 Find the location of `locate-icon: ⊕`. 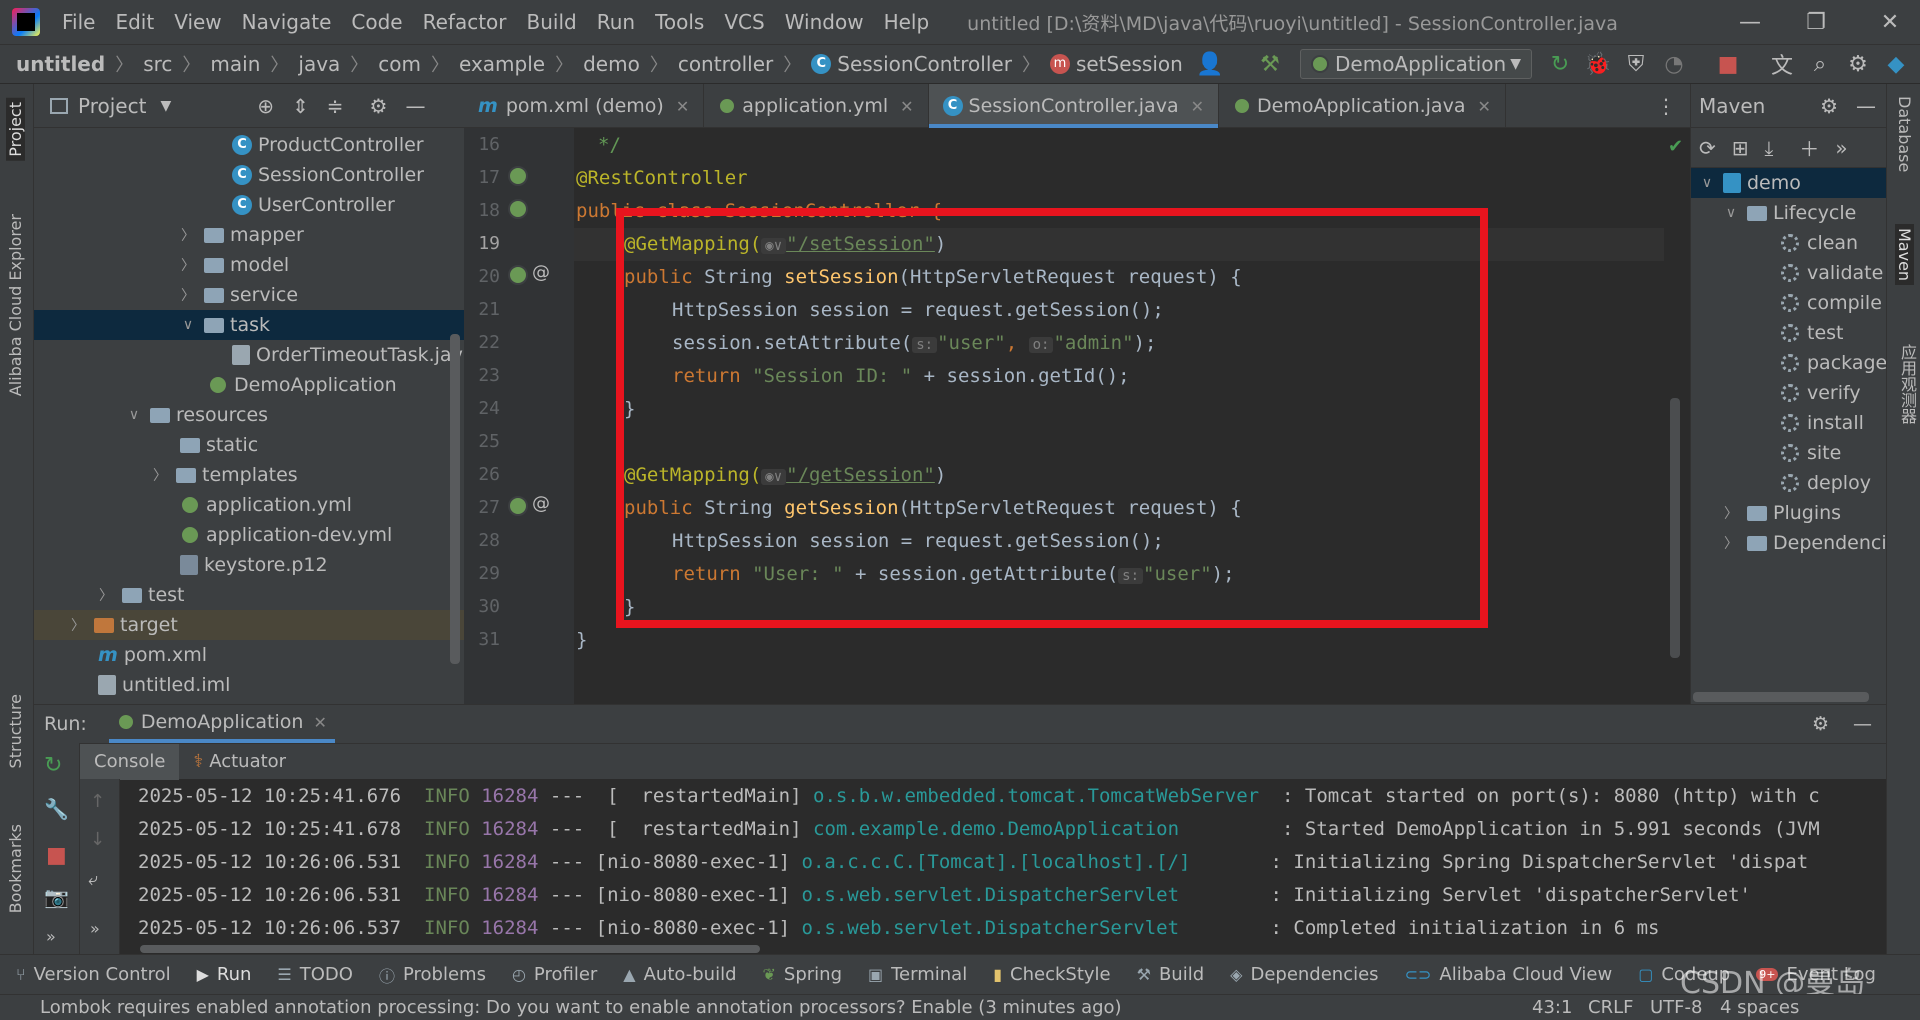

locate-icon: ⊕ is located at coordinates (265, 106).